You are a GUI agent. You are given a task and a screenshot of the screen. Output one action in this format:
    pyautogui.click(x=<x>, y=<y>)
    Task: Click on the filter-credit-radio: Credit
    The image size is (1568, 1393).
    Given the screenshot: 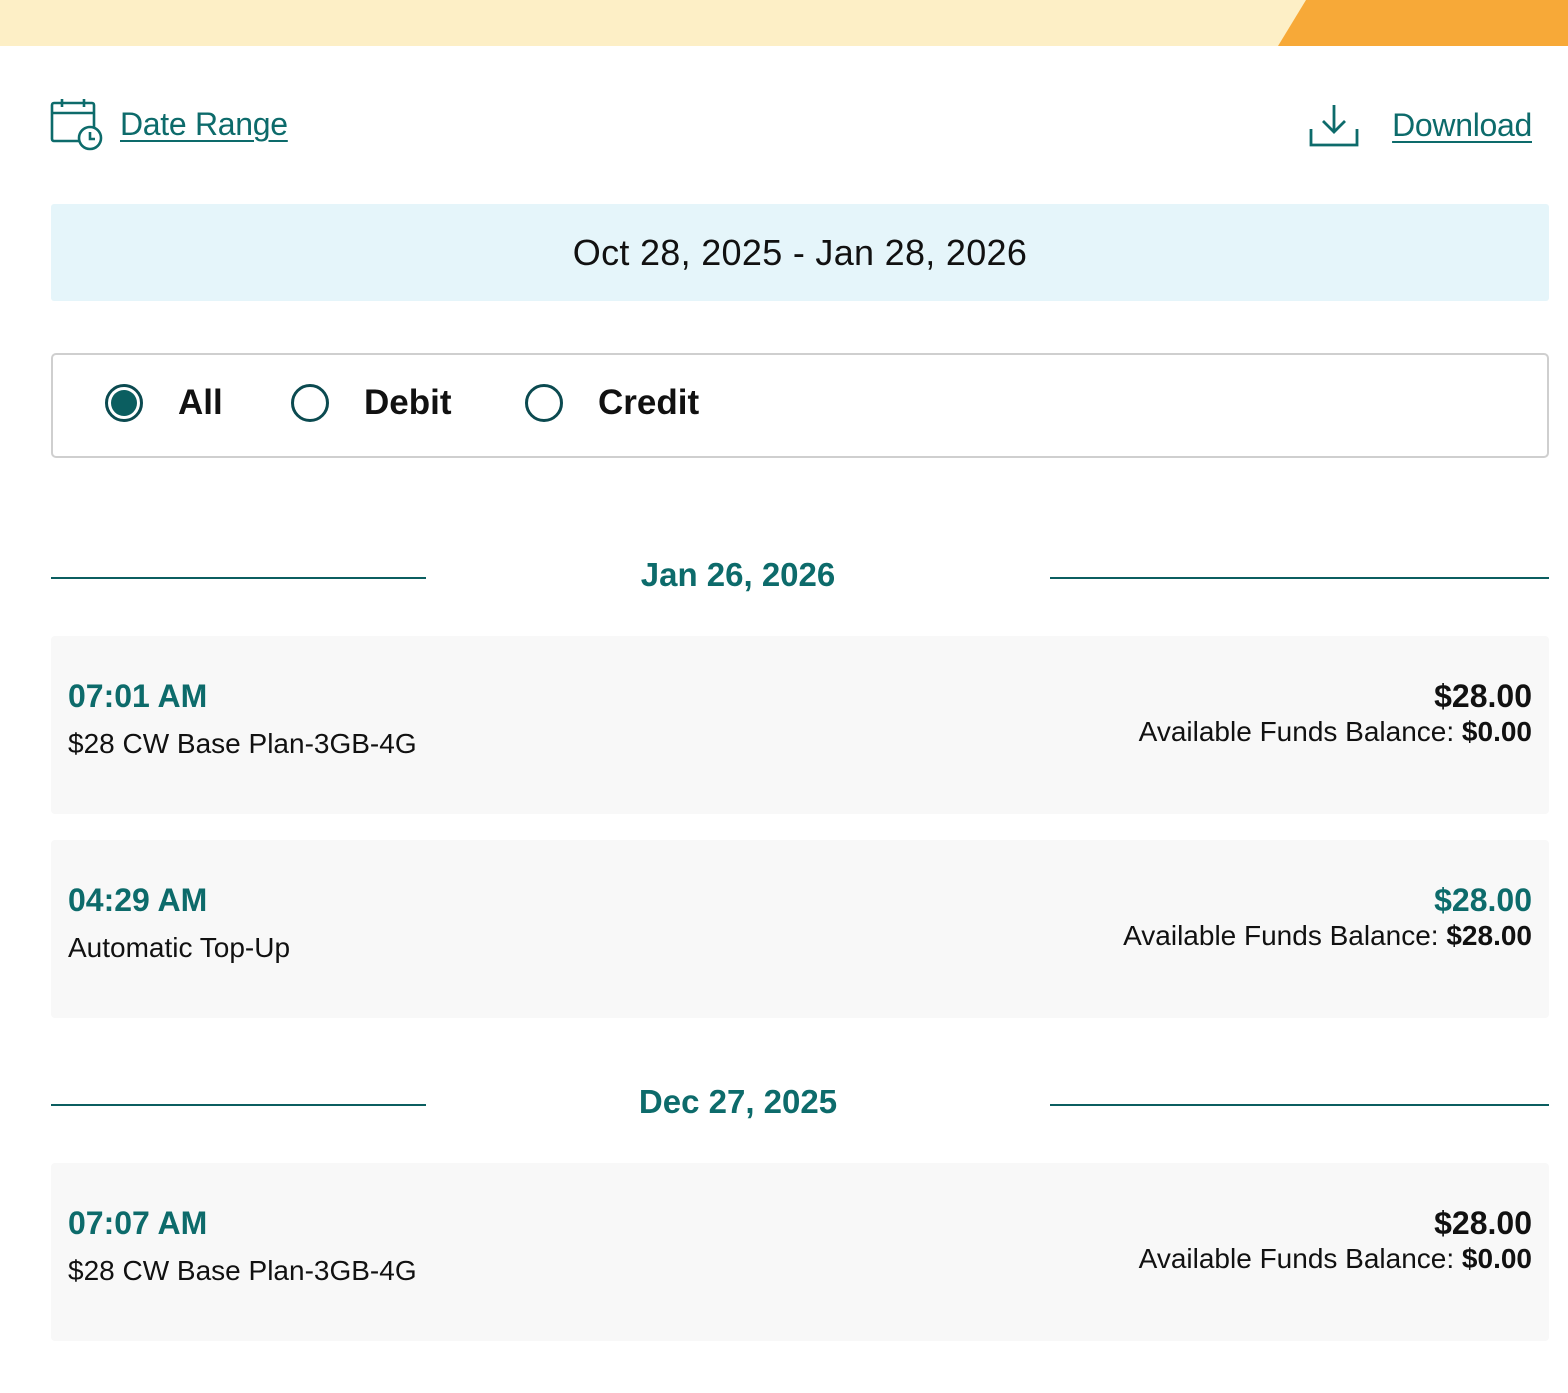 What is the action you would take?
    pyautogui.click(x=612, y=403)
    